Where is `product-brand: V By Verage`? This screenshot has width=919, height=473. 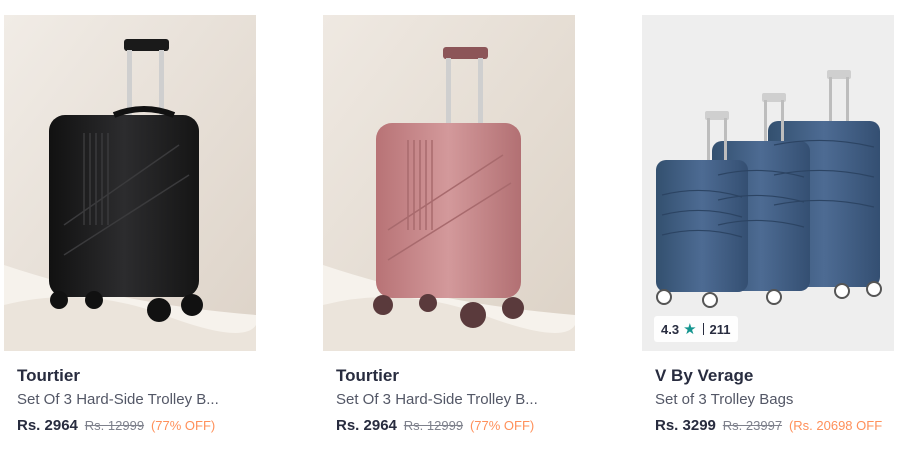 product-brand: V By Verage is located at coordinates (704, 375).